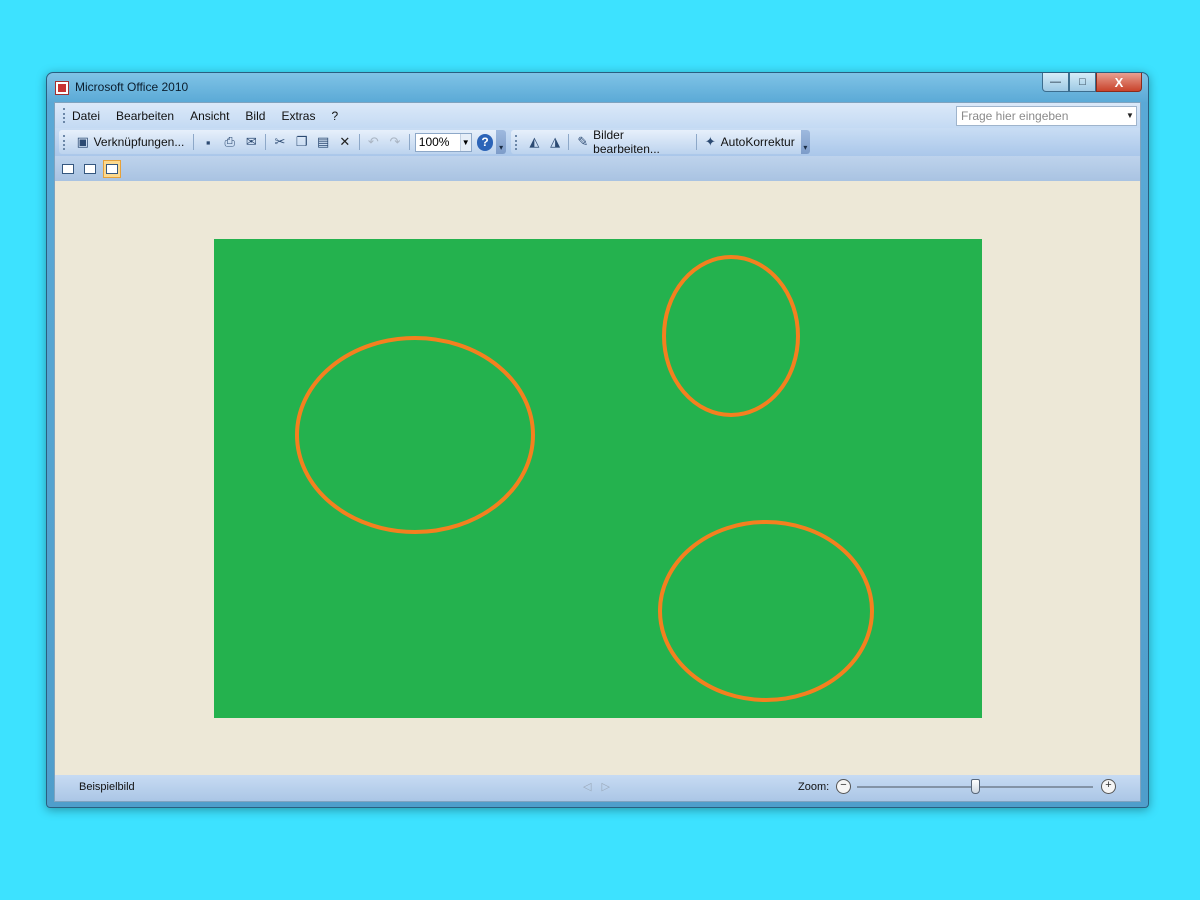  What do you see at coordinates (86, 116) in the screenshot?
I see `menu-datei: Datei` at bounding box center [86, 116].